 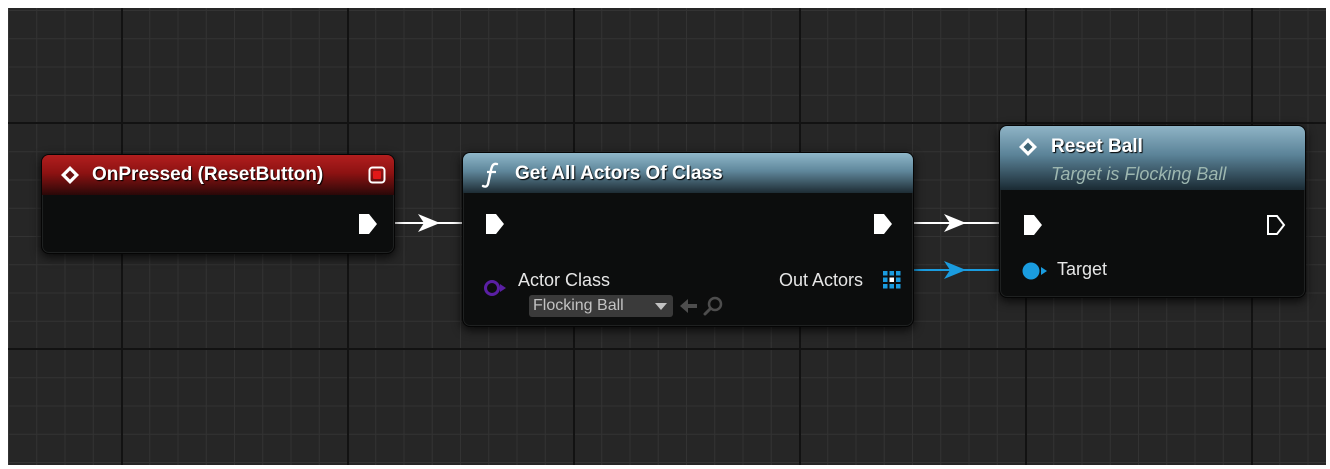 I want to click on exec-out-pin-unconnected, so click(x=1276, y=225).